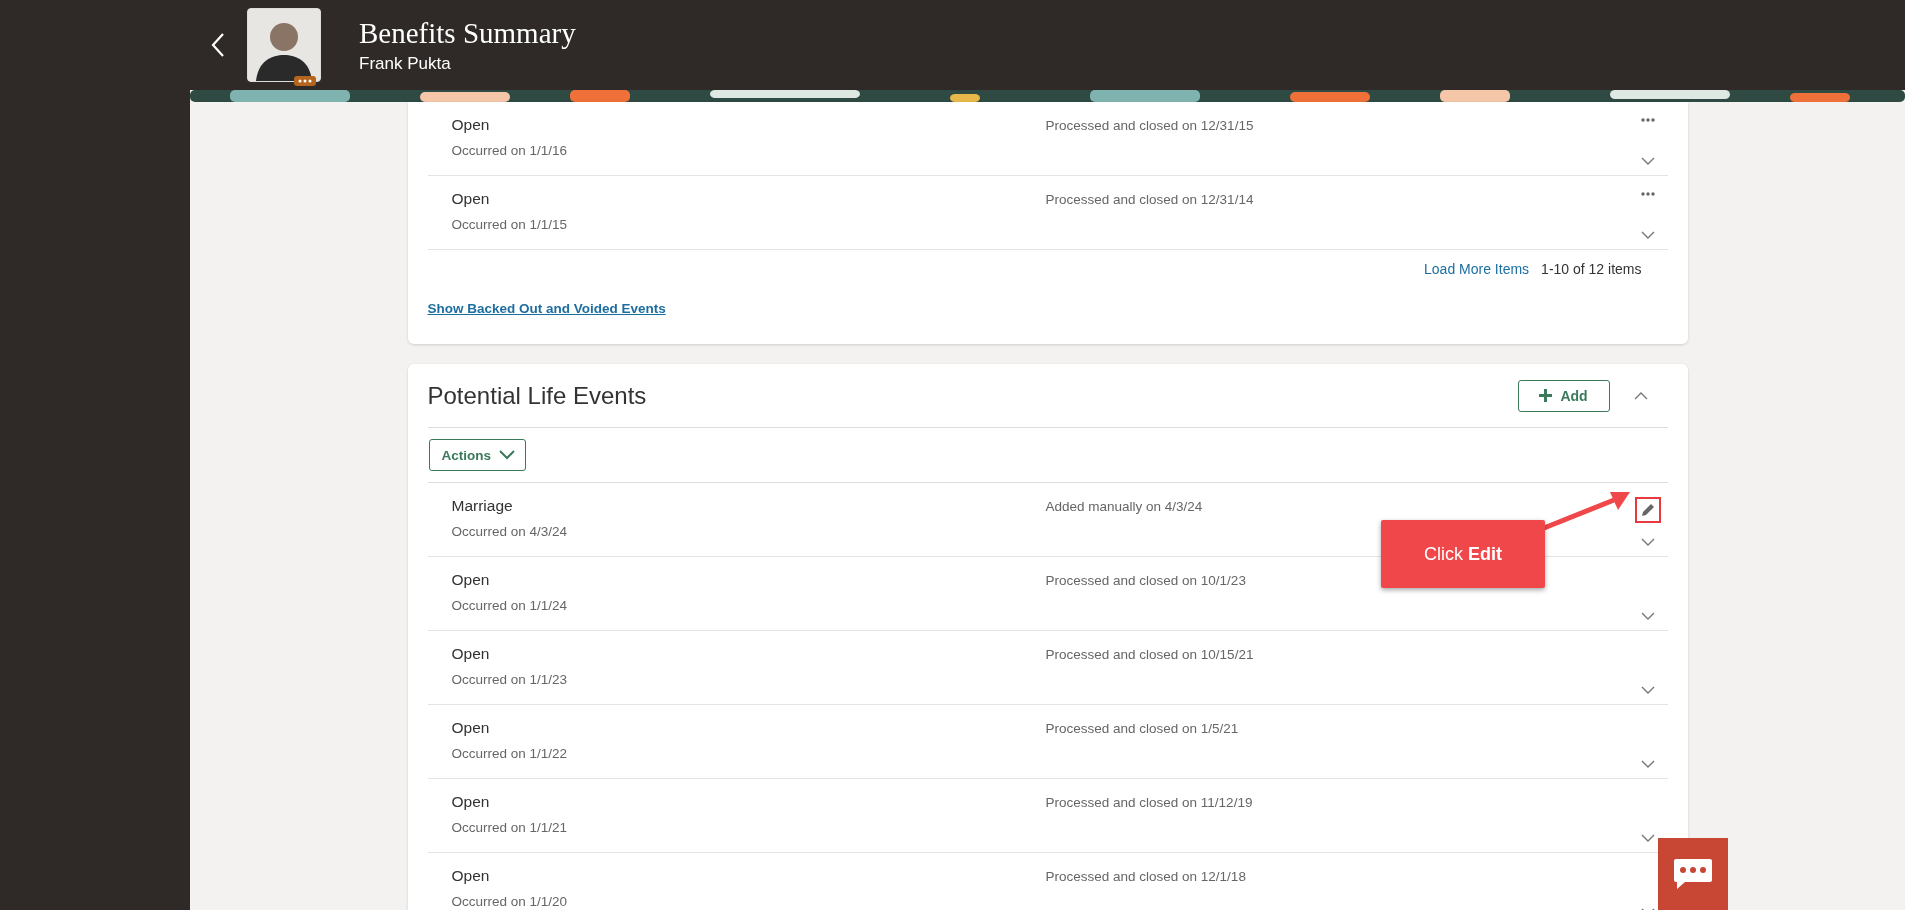 The height and width of the screenshot is (910, 1905). I want to click on caret-icon, so click(507, 455).